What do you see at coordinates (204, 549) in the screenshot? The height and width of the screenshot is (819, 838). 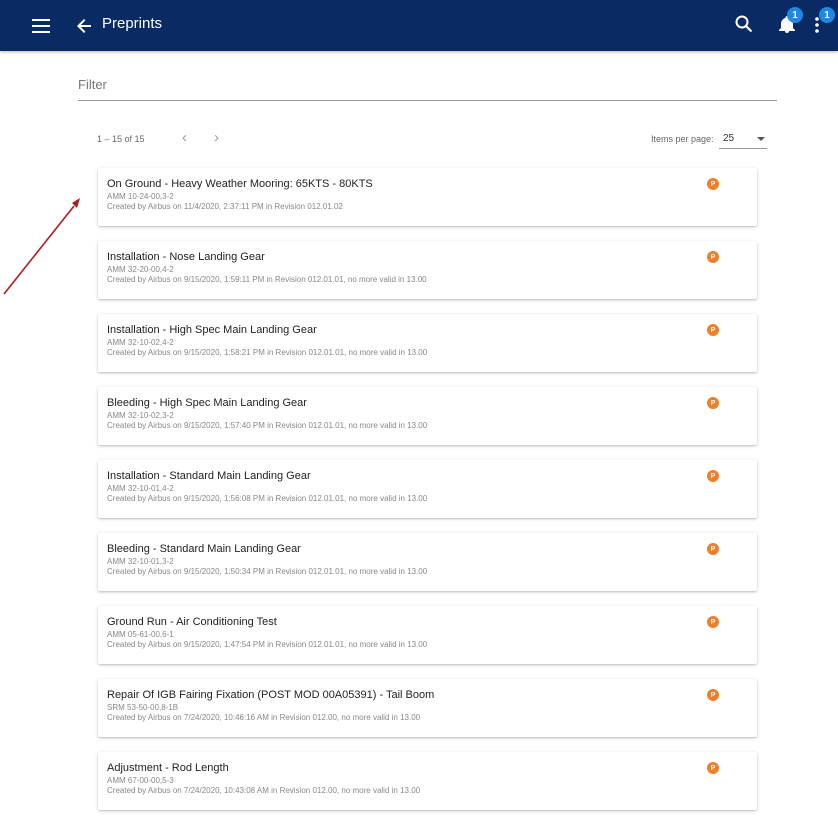 I see `preprint-title: Bleeding - Standard Main Landing Gear` at bounding box center [204, 549].